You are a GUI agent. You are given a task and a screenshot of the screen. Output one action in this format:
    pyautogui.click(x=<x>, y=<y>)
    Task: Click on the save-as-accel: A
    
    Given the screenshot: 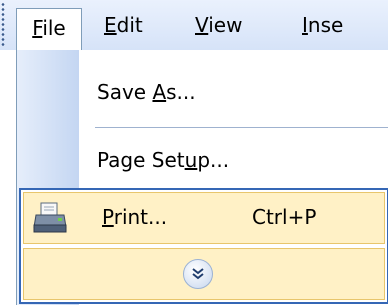 What is the action you would take?
    pyautogui.click(x=159, y=92)
    